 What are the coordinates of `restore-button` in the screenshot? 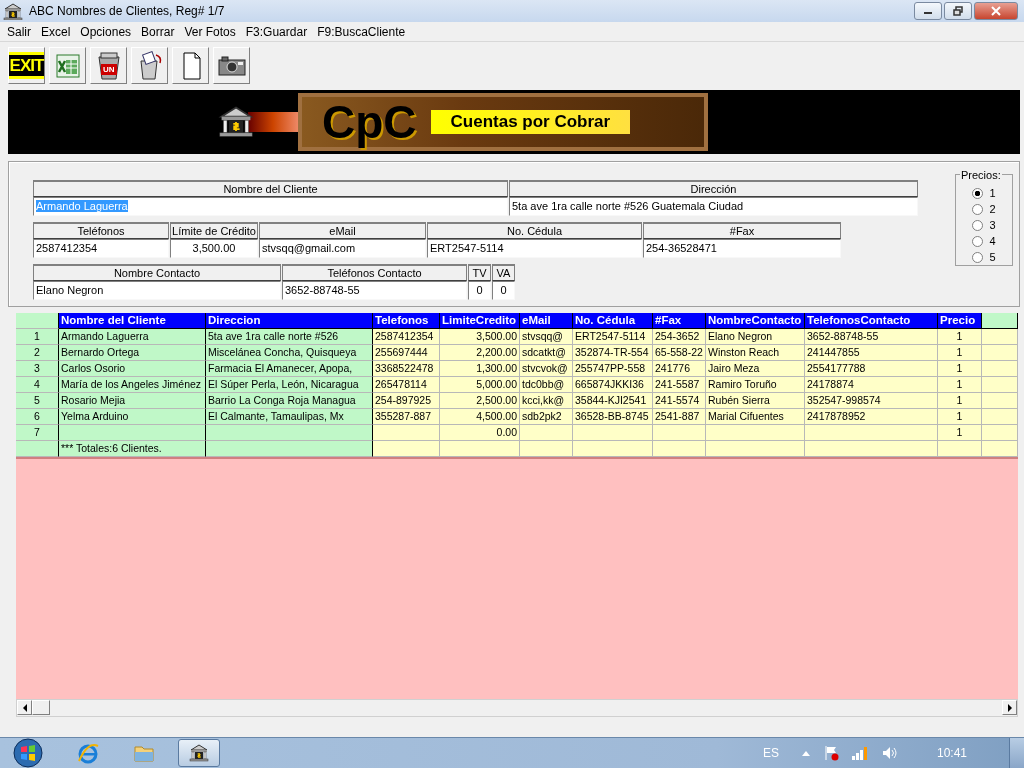 It's located at (958, 11).